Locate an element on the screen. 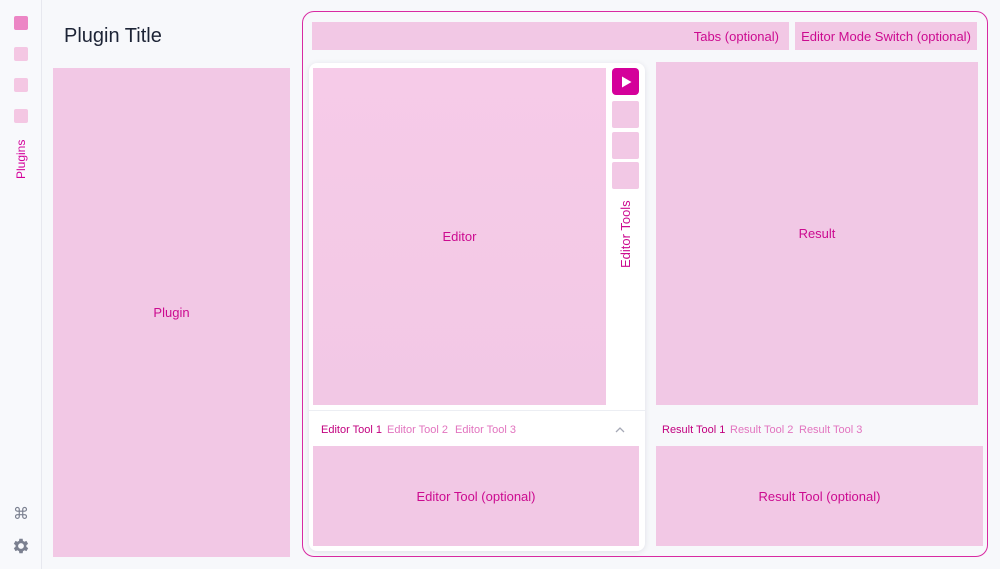  tab-result-tool-1: Result Tool 1 is located at coordinates (693, 430).